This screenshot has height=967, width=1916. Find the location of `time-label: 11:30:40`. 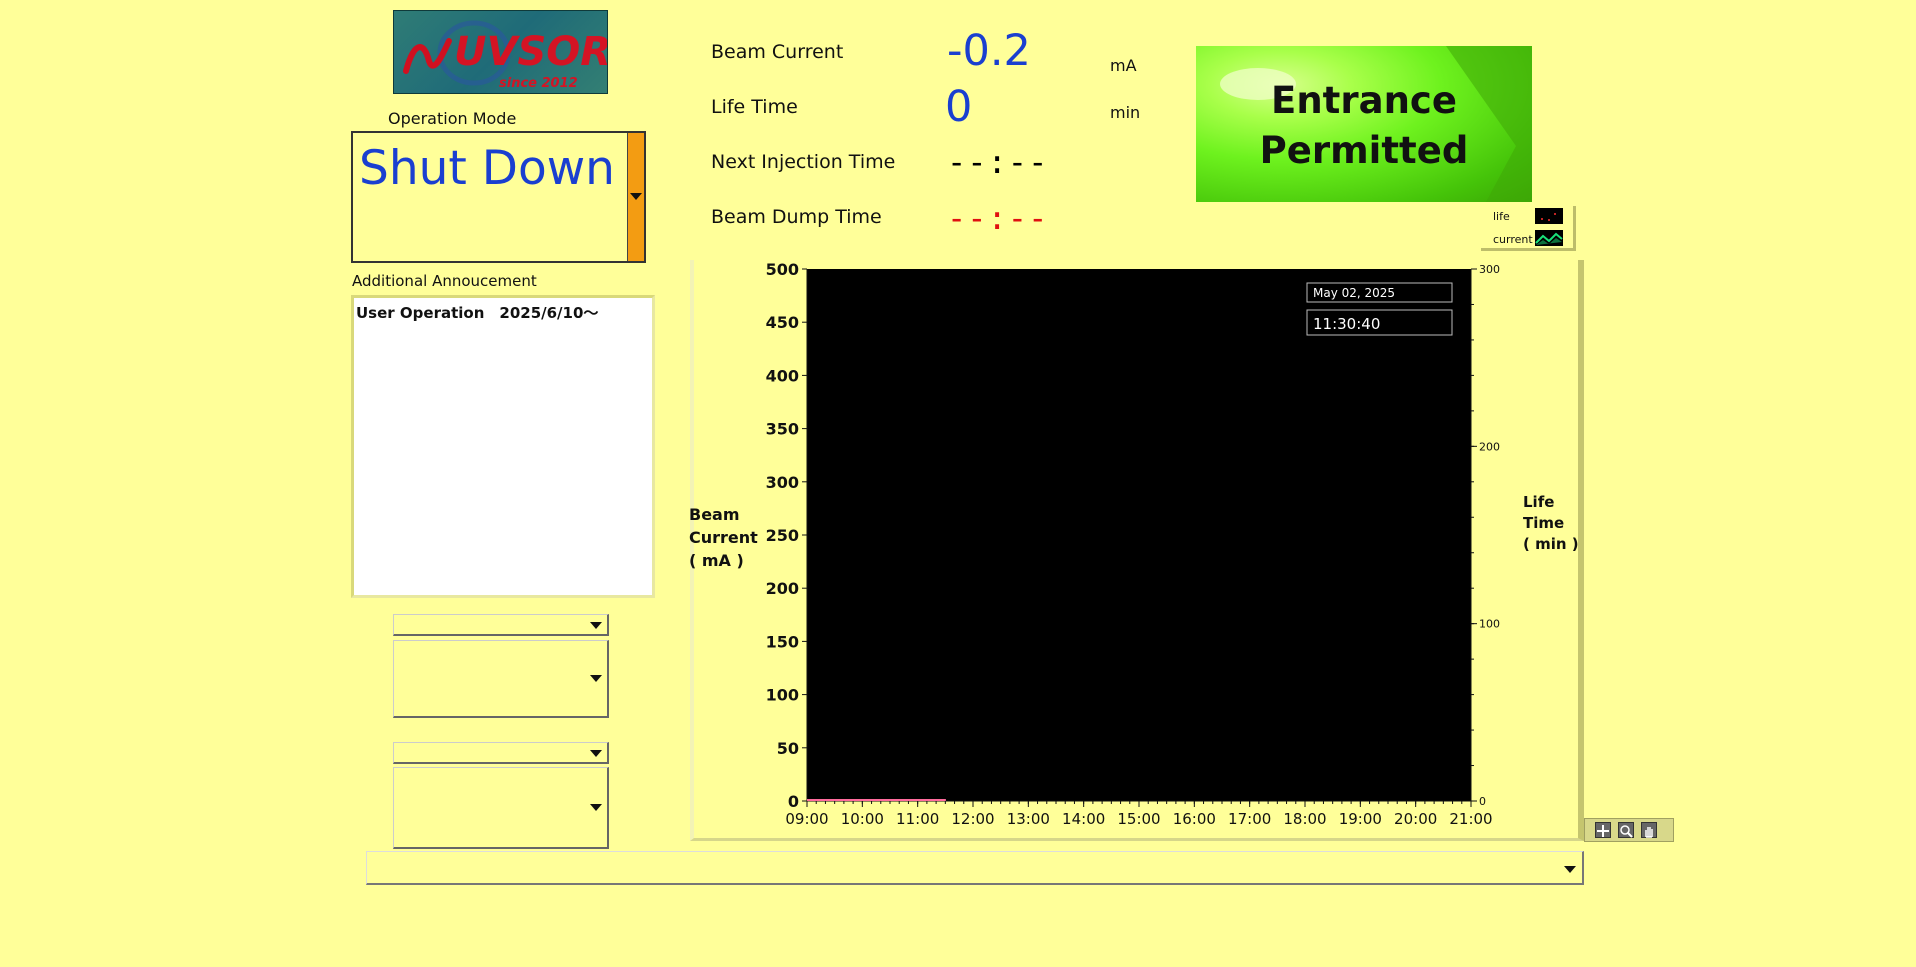

time-label: 11:30:40 is located at coordinates (1346, 324).